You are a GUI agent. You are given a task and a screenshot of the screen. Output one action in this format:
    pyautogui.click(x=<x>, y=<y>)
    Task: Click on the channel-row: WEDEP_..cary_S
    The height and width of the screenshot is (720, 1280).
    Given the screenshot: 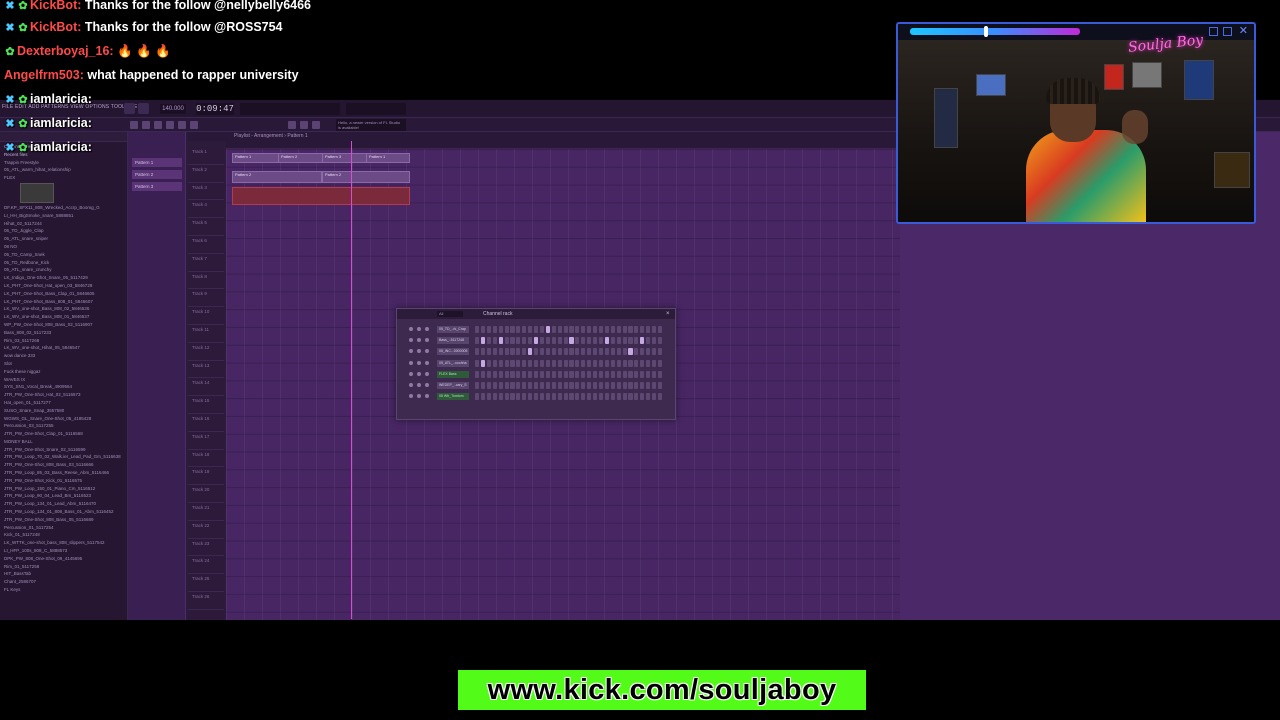 What is the action you would take?
    pyautogui.click(x=536, y=385)
    